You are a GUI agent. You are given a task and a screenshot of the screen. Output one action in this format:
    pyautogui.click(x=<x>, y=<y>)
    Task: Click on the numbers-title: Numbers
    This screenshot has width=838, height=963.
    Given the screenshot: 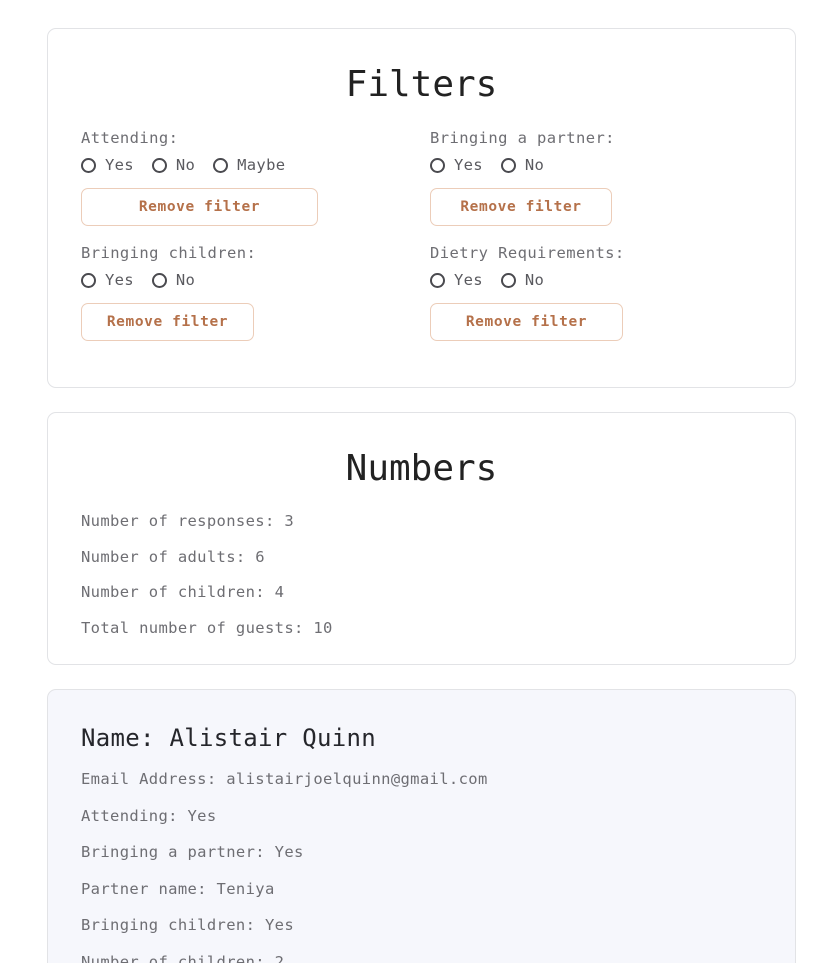 What is the action you would take?
    pyautogui.click(x=421, y=468)
    